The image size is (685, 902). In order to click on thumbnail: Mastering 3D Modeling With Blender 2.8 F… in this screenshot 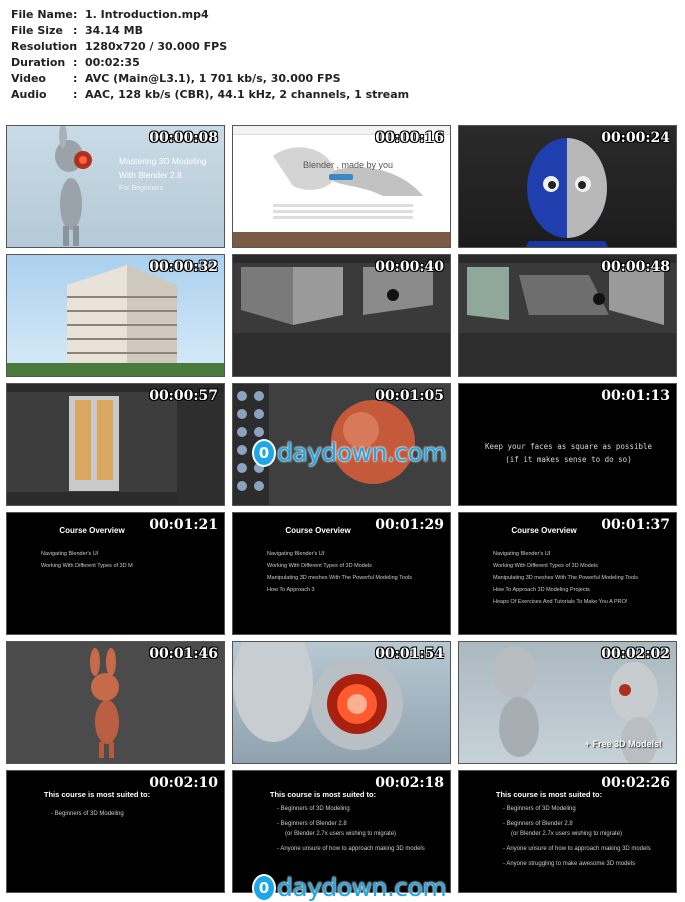, I will do `click(115, 186)`.